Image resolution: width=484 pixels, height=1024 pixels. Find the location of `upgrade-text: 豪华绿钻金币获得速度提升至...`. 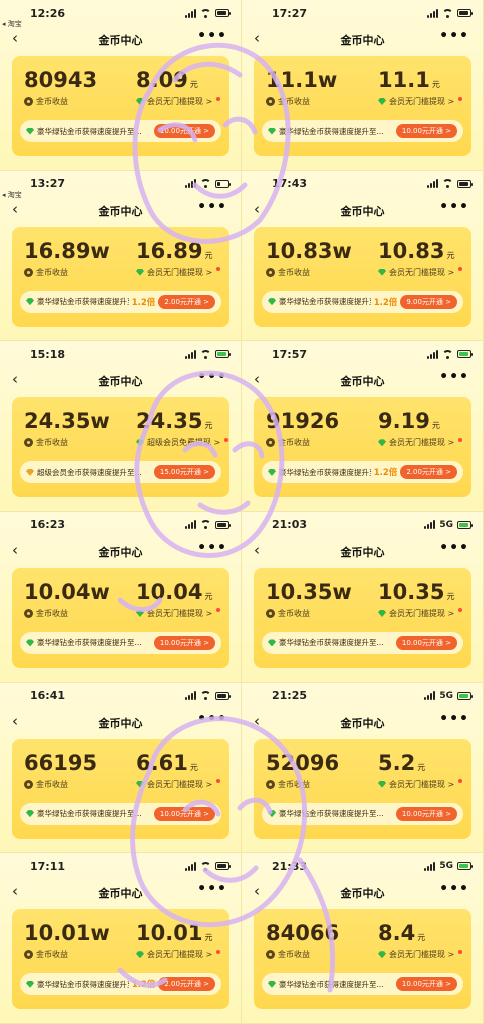

upgrade-text: 豪华绿钻金币获得速度提升至... is located at coordinates (89, 643).